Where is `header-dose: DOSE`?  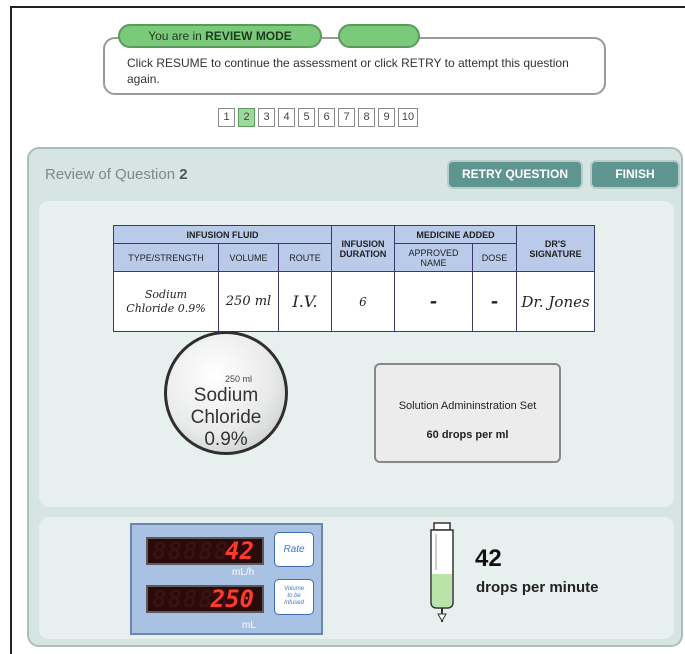
header-dose: DOSE is located at coordinates (494, 257).